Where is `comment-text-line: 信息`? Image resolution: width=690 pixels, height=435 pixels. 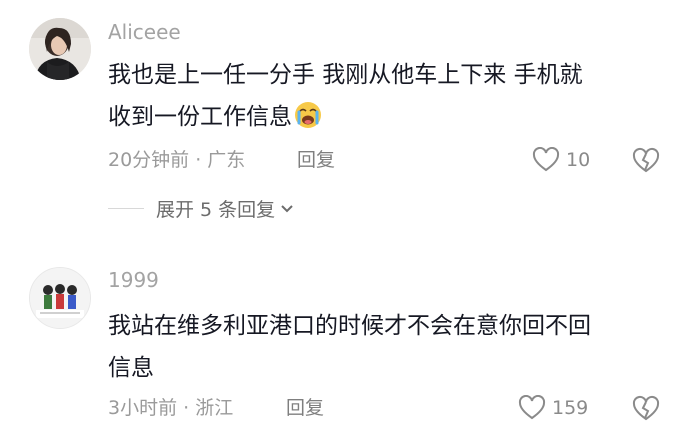
comment-text-line: 信息 is located at coordinates (131, 368).